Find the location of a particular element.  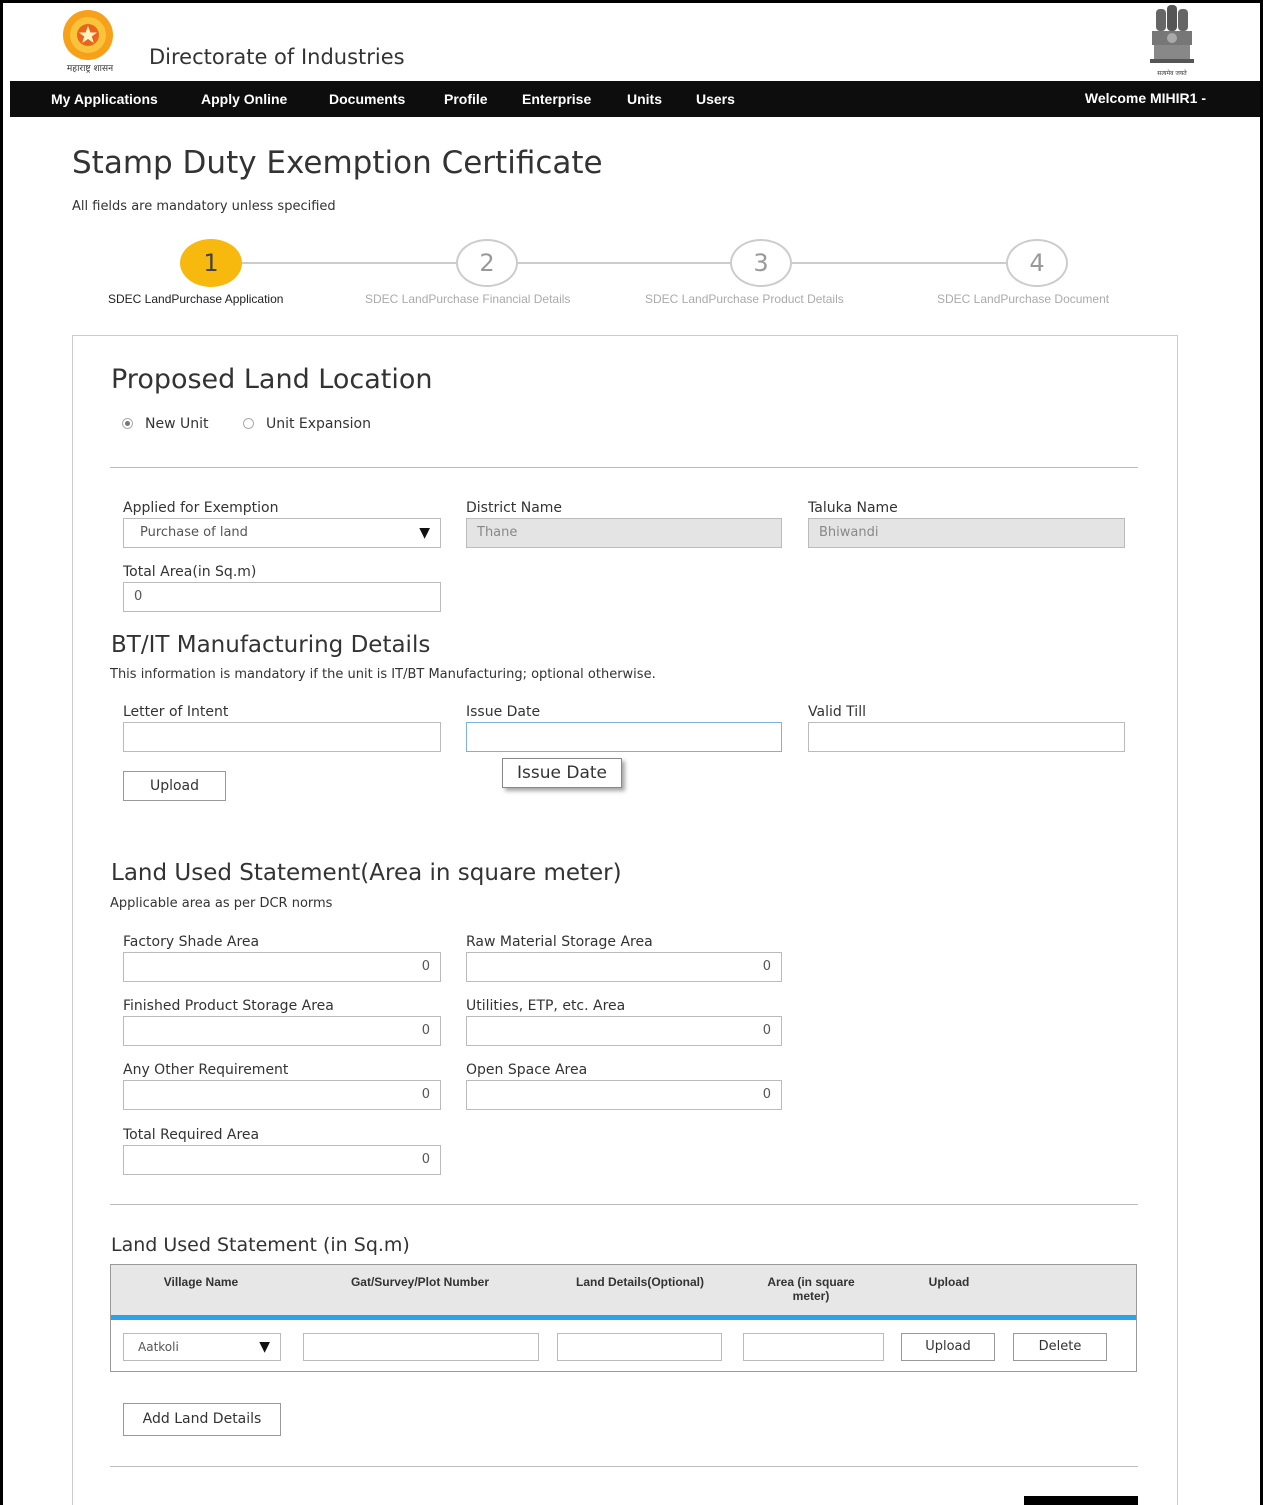

logo-text: महाराष्ट्र शासन is located at coordinates (90, 69).